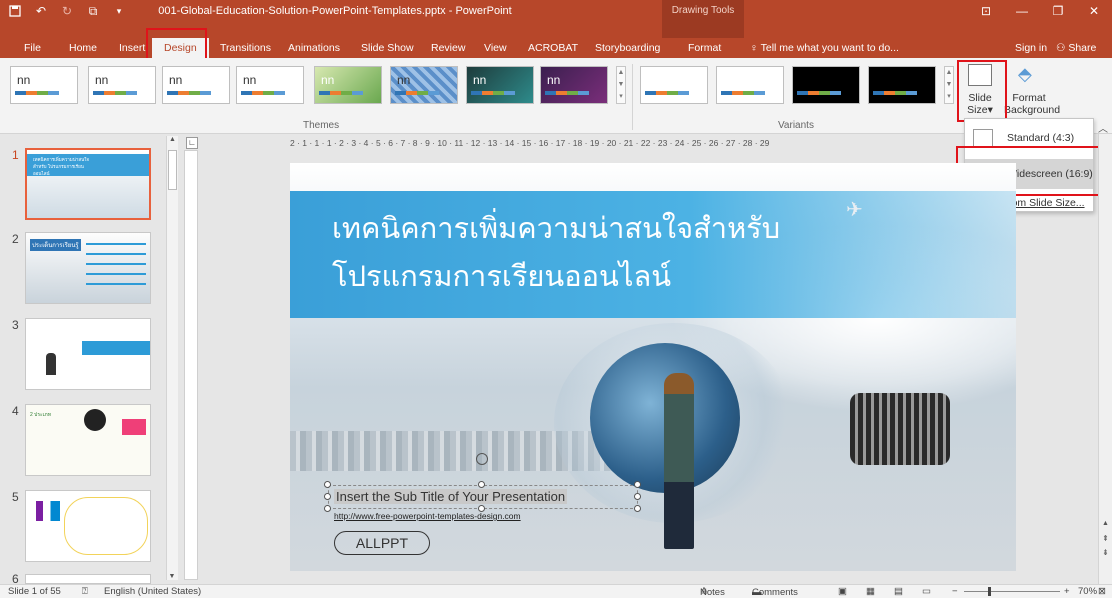 This screenshot has width=1112, height=598. What do you see at coordinates (703, 10) in the screenshot?
I see `drawing-tools-label: Drawing Tools` at bounding box center [703, 10].